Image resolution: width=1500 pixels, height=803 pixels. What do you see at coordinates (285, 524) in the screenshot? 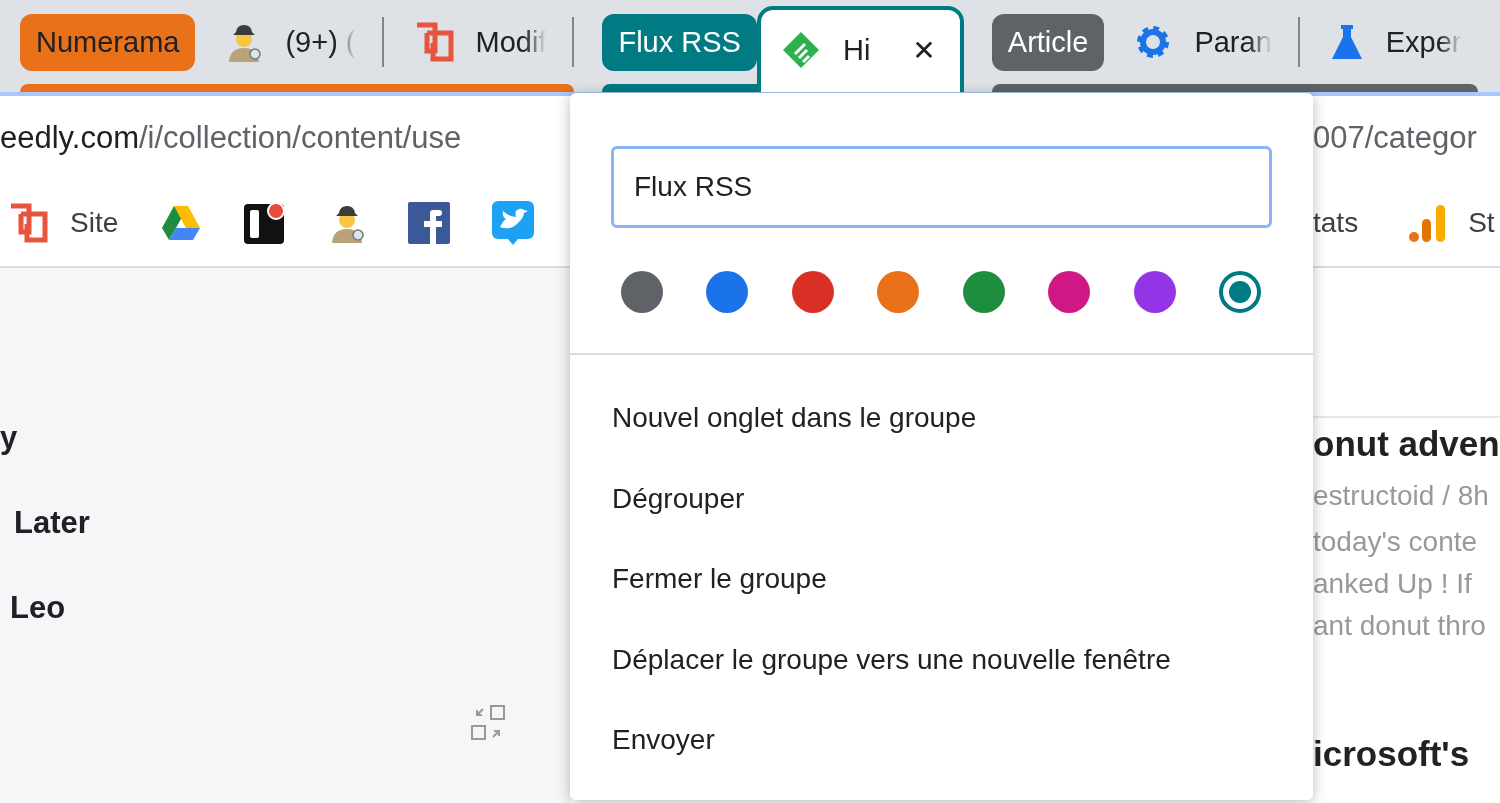
I see `sidebar-item: Later` at bounding box center [285, 524].